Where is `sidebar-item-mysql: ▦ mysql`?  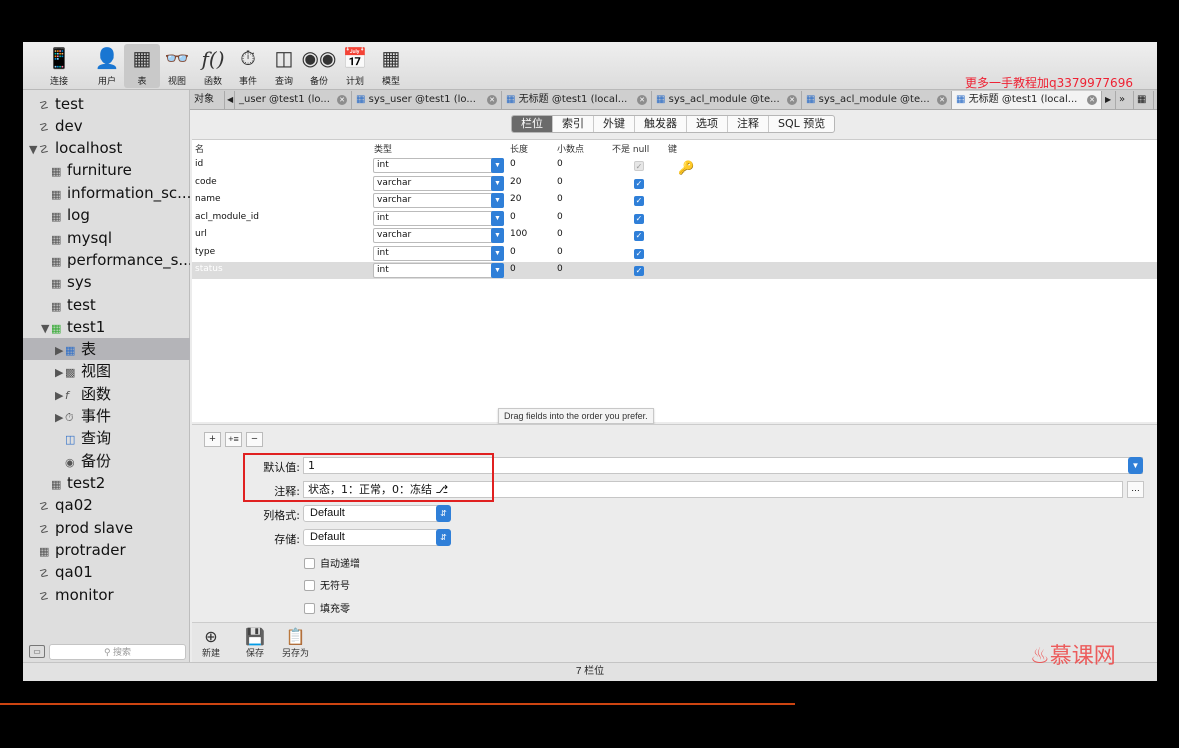
sidebar-item-mysql: ▦ mysql is located at coordinates (81, 238).